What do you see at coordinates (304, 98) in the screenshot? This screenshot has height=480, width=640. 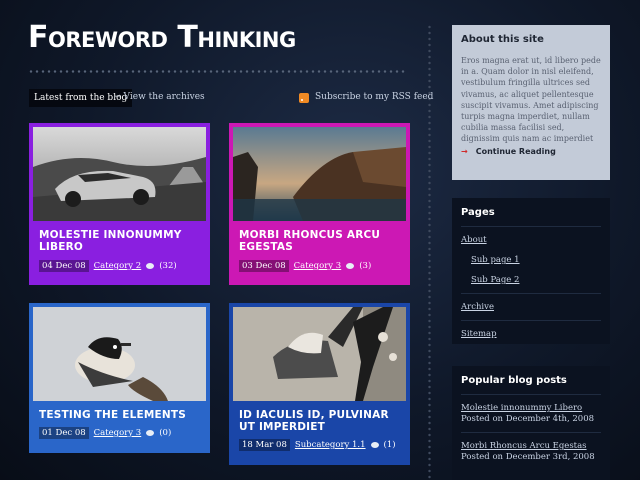 I see `rss-icon` at bounding box center [304, 98].